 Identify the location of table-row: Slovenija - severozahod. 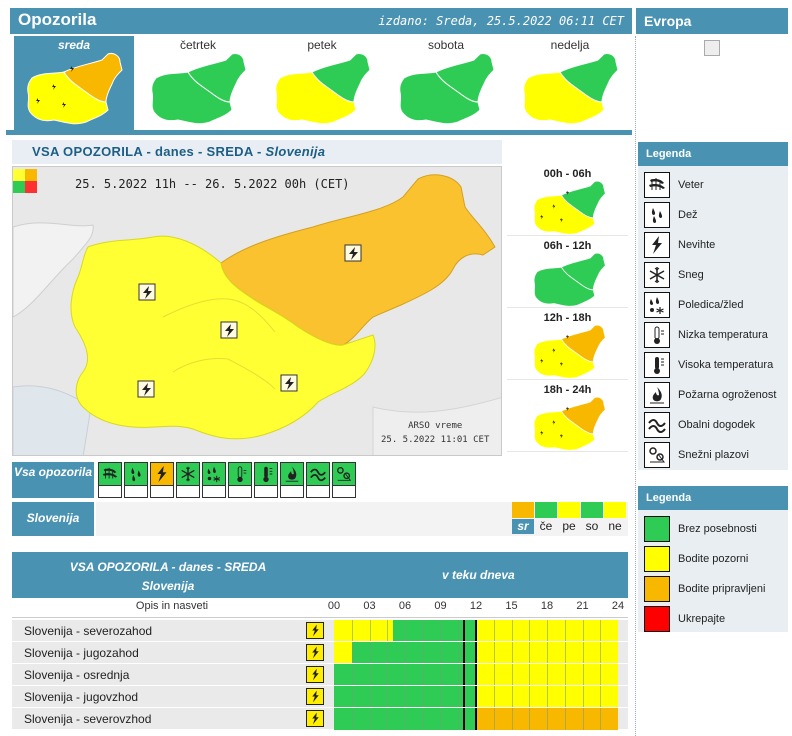
(320, 630).